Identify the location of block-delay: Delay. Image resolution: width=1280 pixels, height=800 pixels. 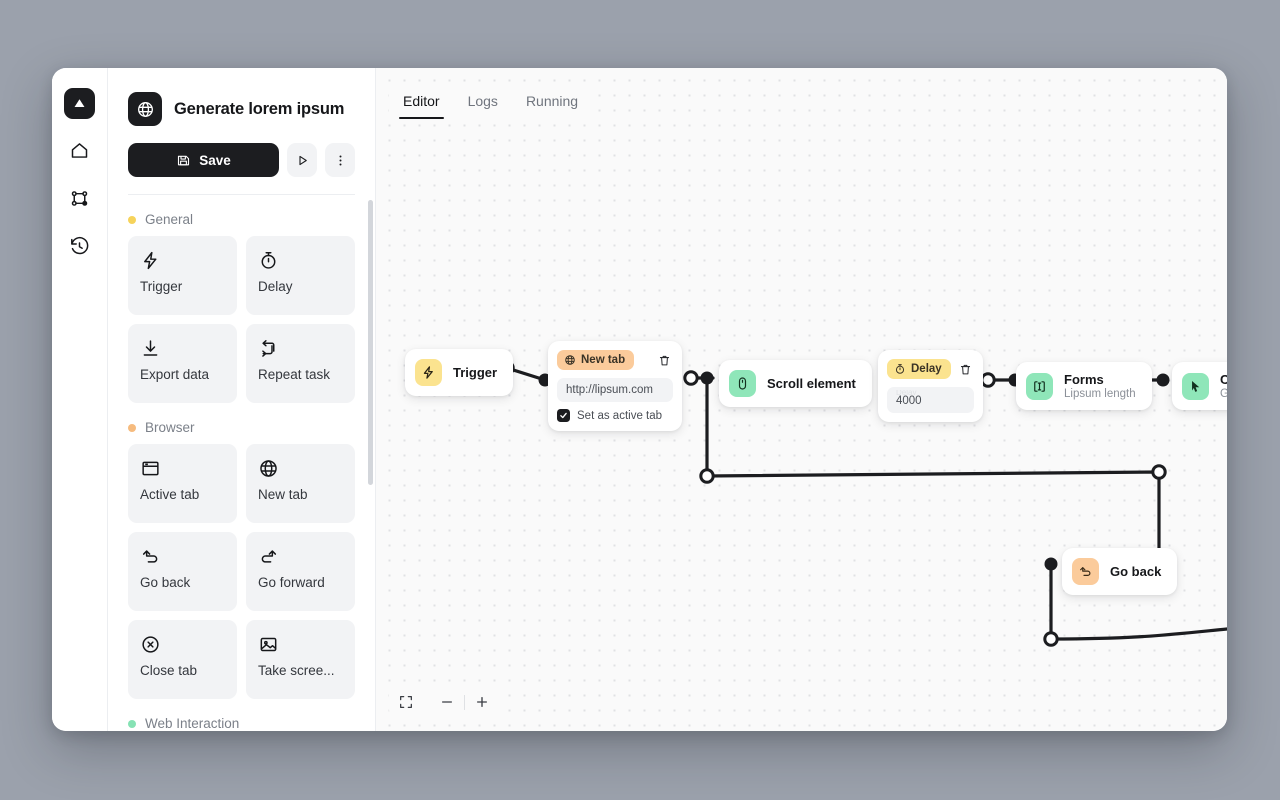
(300, 275).